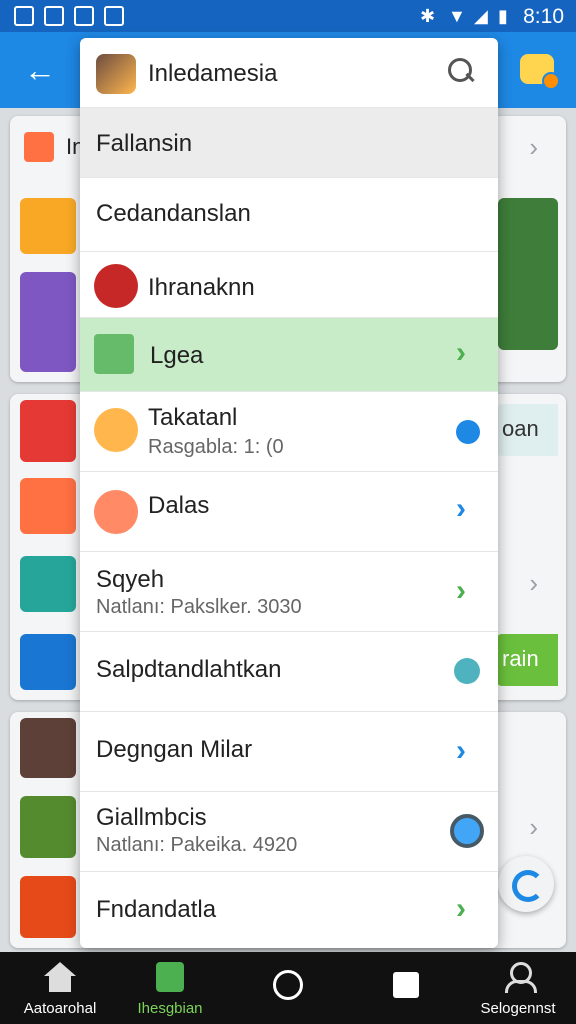  Describe the element at coordinates (543, 16) in the screenshot. I see `clock: 8:10` at that location.